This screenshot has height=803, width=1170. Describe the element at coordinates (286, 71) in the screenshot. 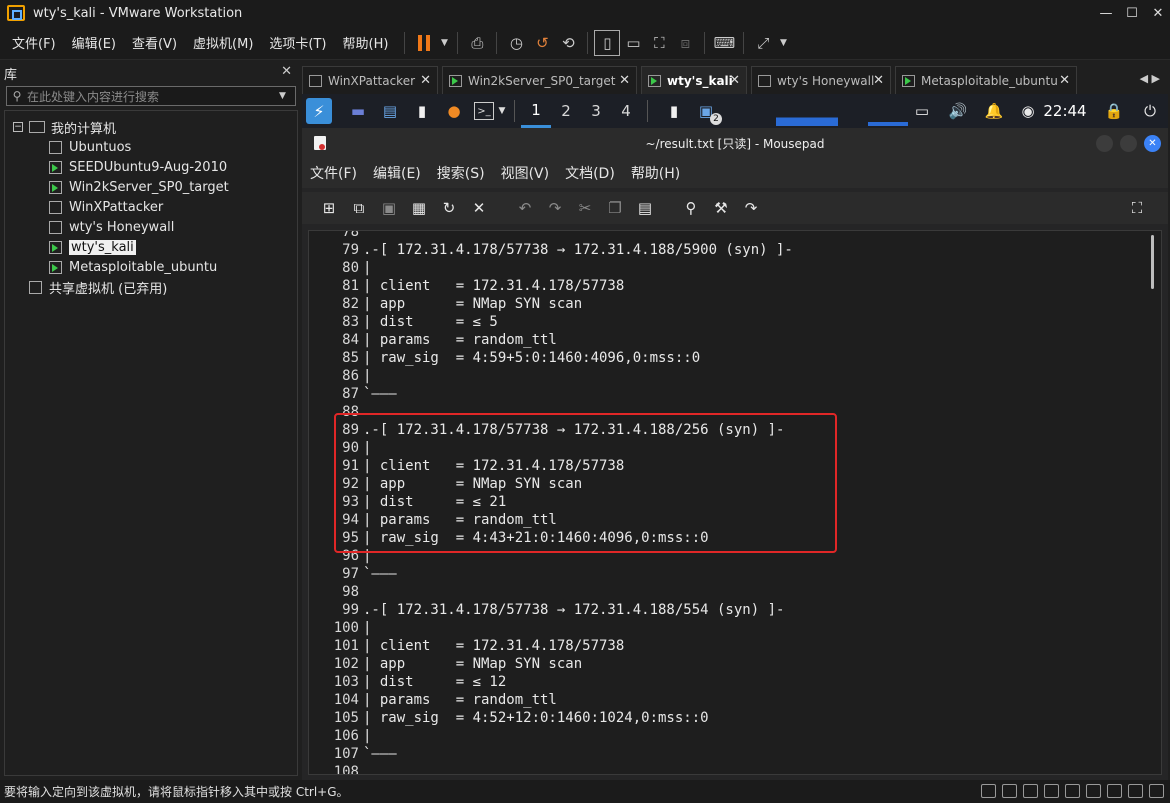

I see `library-close-icon: ✕` at that location.